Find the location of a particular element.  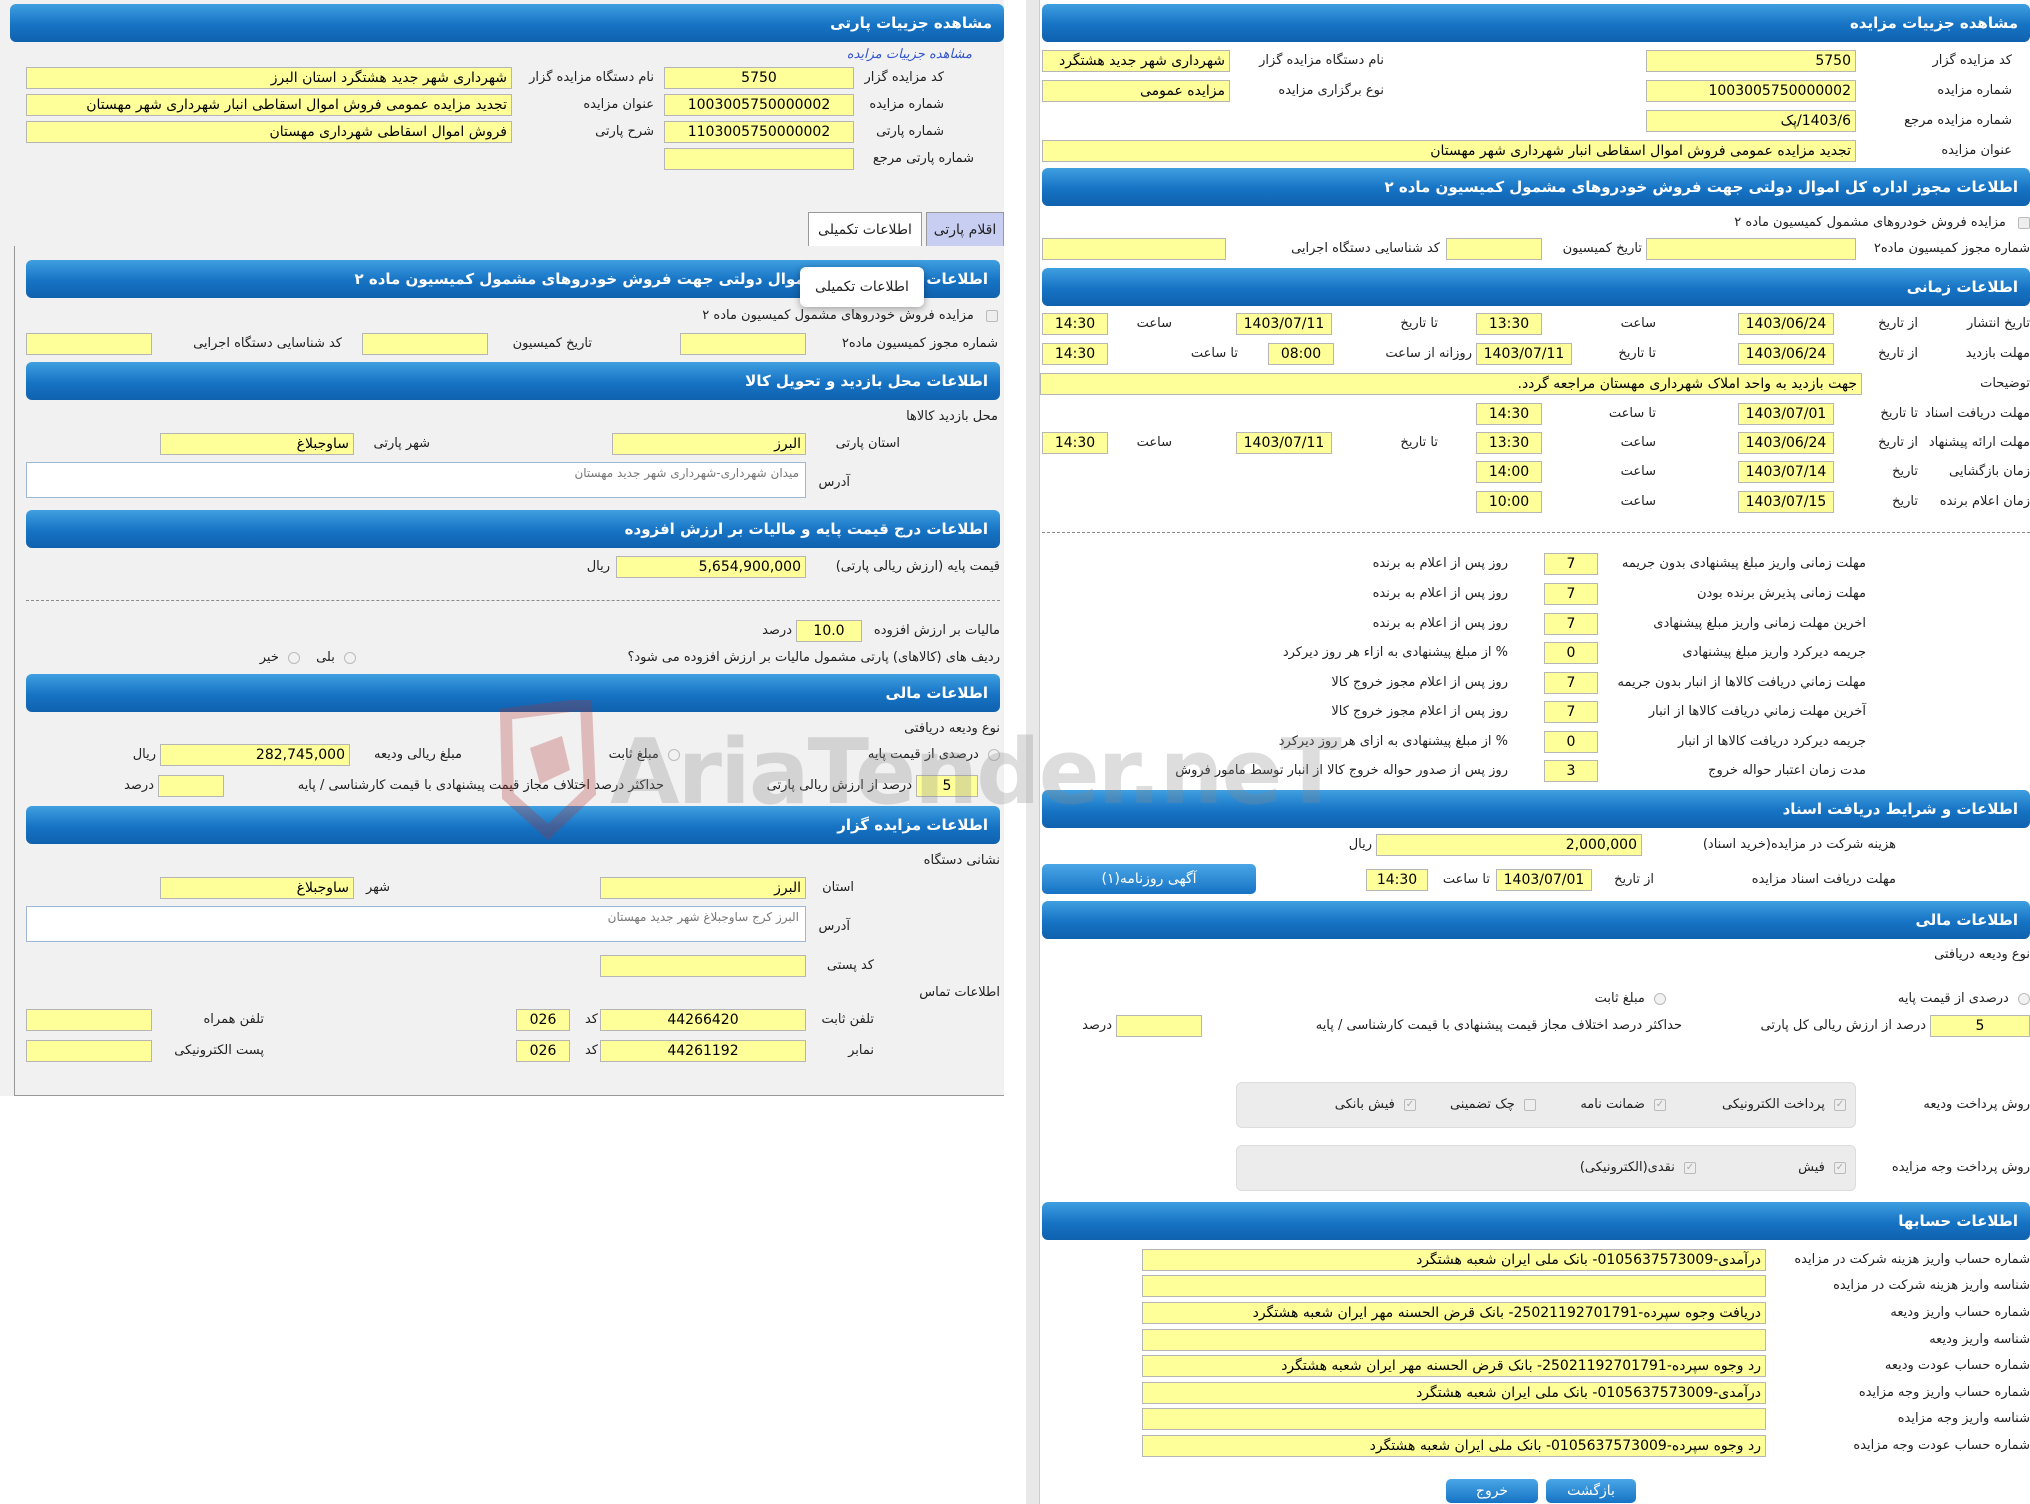

doc-label: مهلت دریافت اسناد is located at coordinates (1977, 413).